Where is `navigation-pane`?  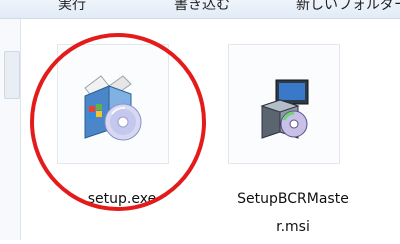 navigation-pane is located at coordinates (10, 129).